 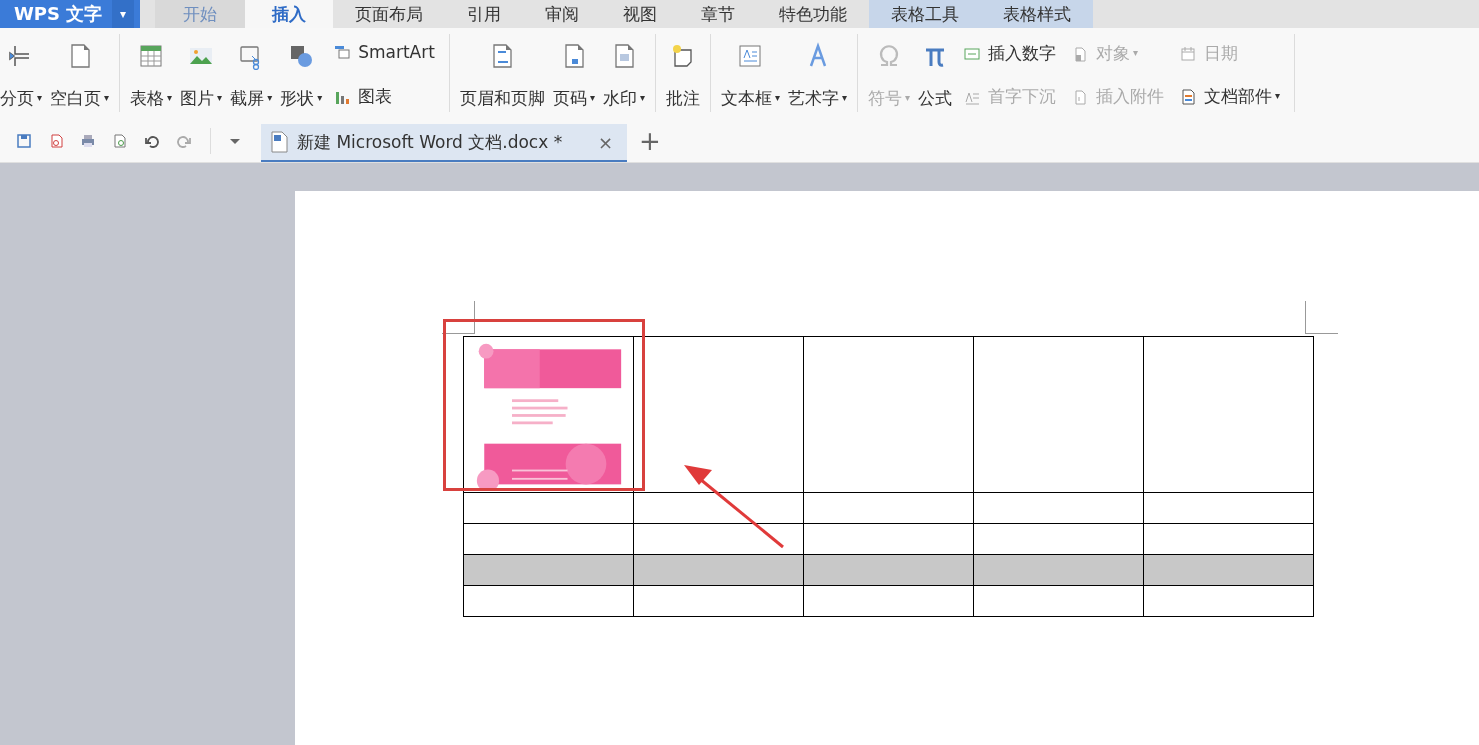 I want to click on calendar-icon, so click(x=1188, y=53).